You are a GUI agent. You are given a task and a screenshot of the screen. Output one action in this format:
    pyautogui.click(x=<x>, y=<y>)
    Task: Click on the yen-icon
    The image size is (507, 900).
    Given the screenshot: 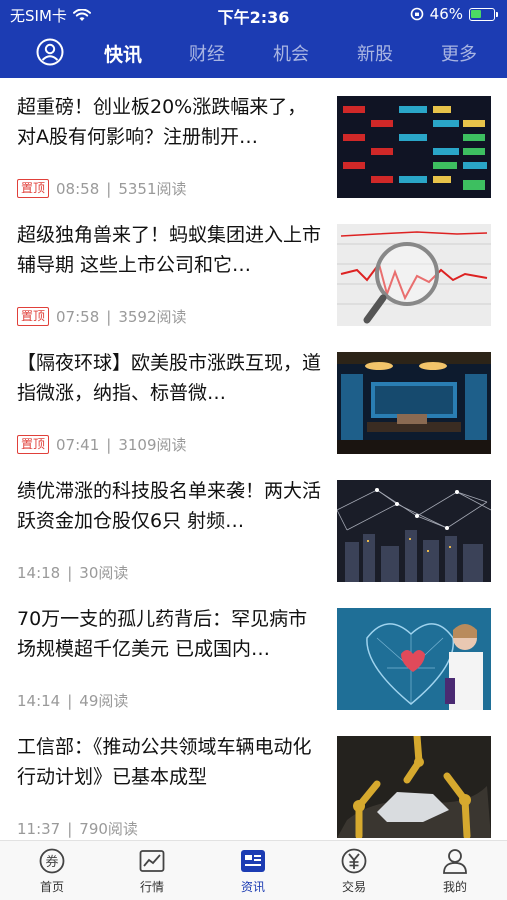 What is the action you would take?
    pyautogui.click(x=354, y=861)
    